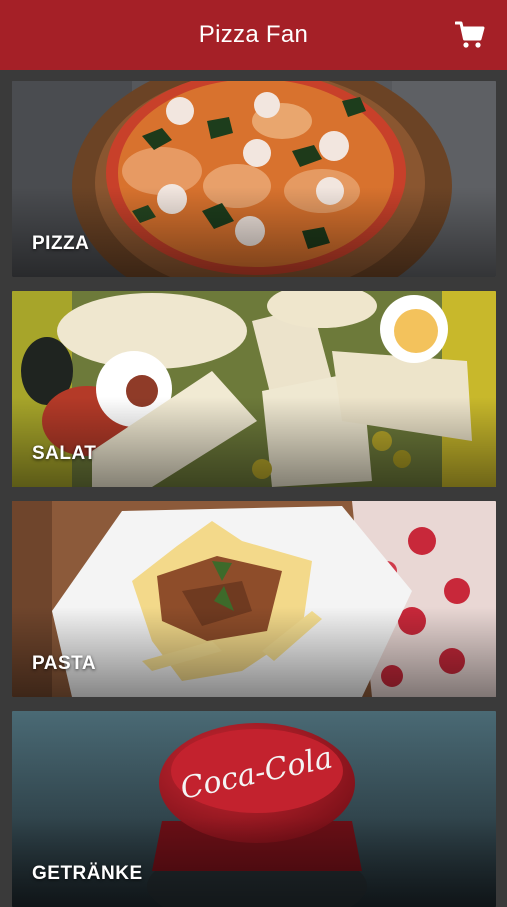 The width and height of the screenshot is (507, 907). I want to click on category-label: PIZZA, so click(61, 243).